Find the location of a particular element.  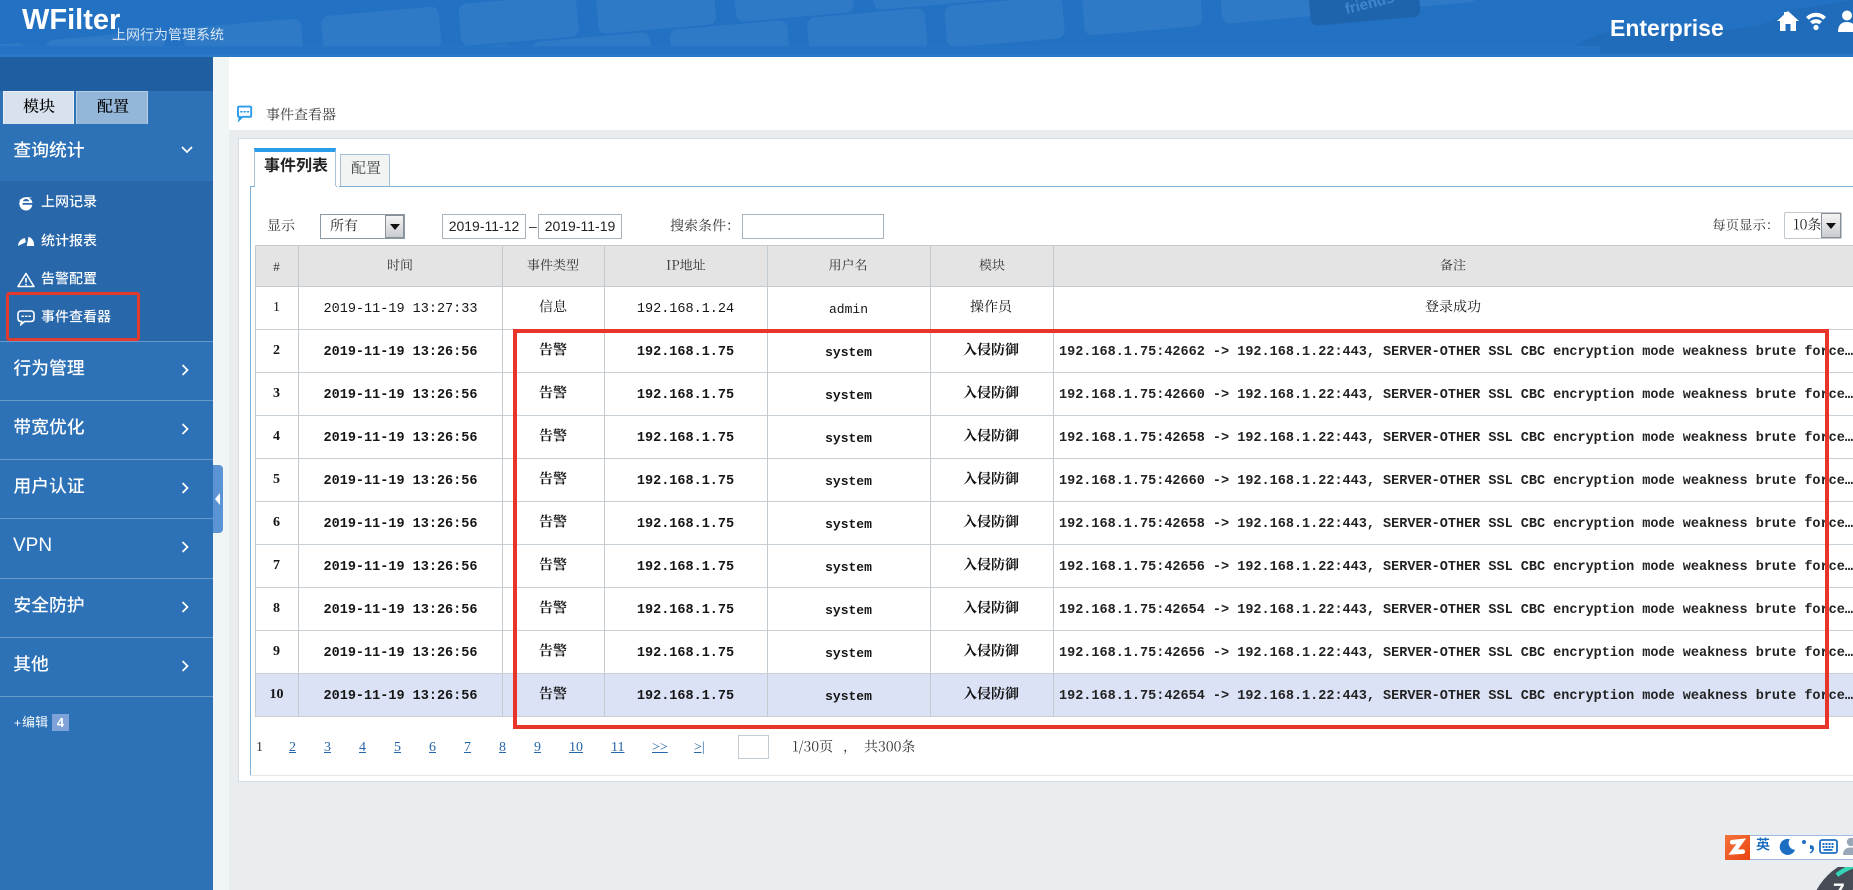

svg-text: 7 is located at coordinates (1839, 885).